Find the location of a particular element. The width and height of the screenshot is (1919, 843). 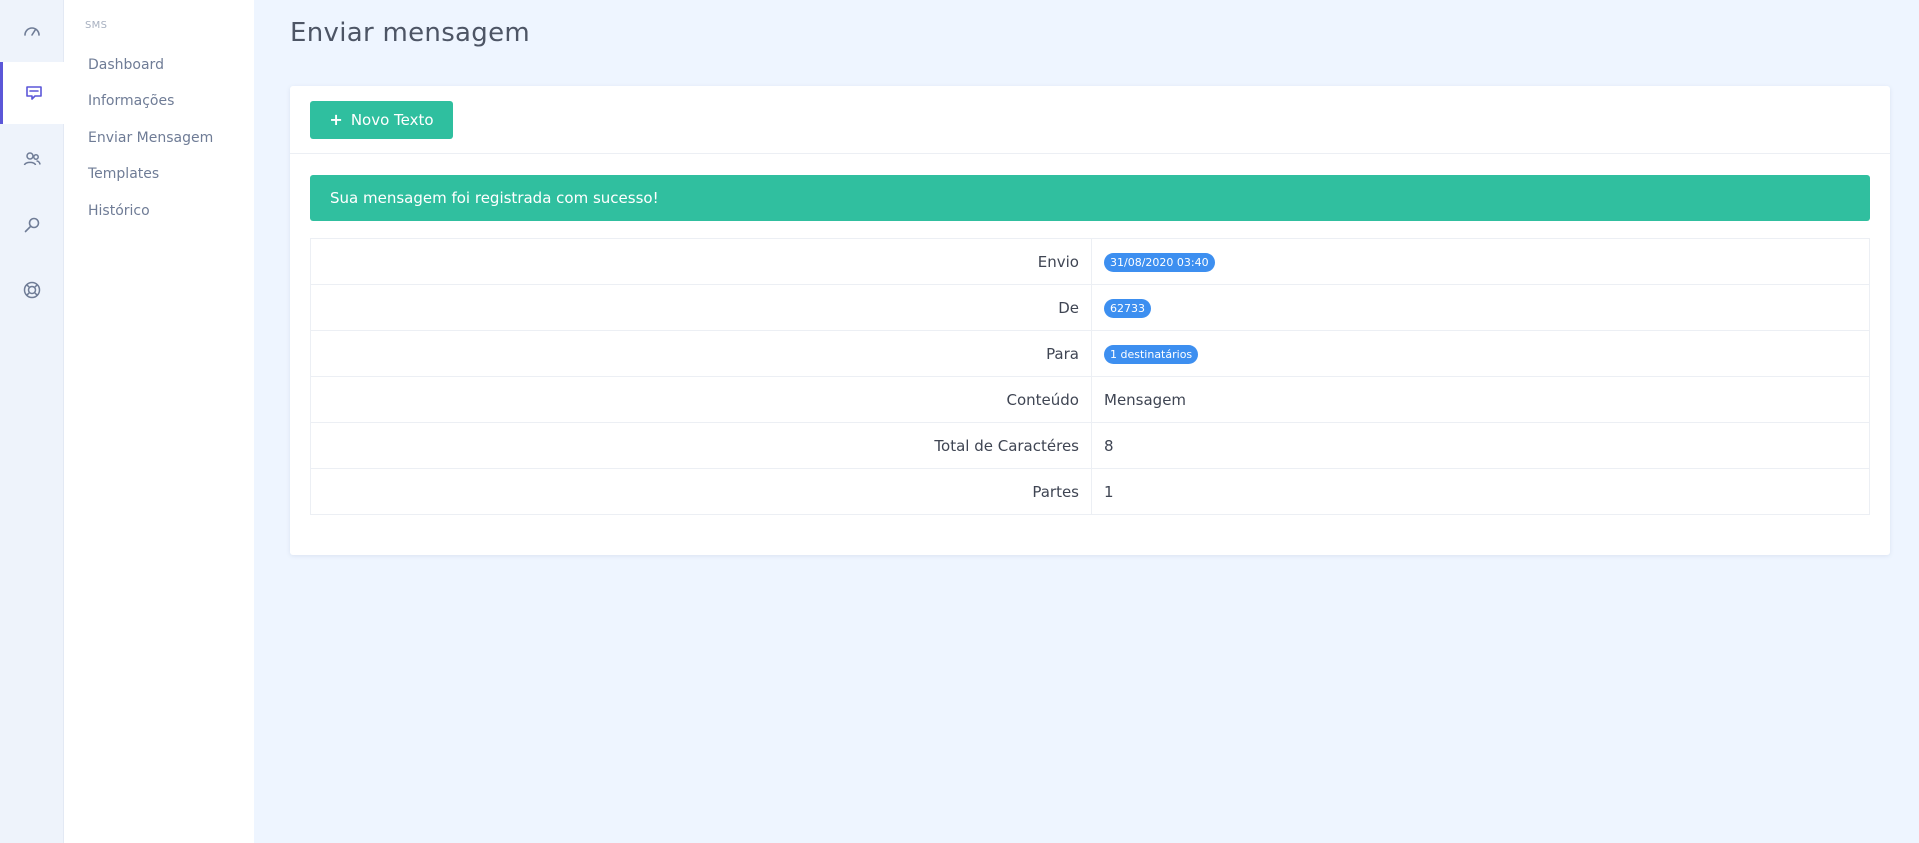

submenu-item-informacoes: Informações is located at coordinates (131, 101).